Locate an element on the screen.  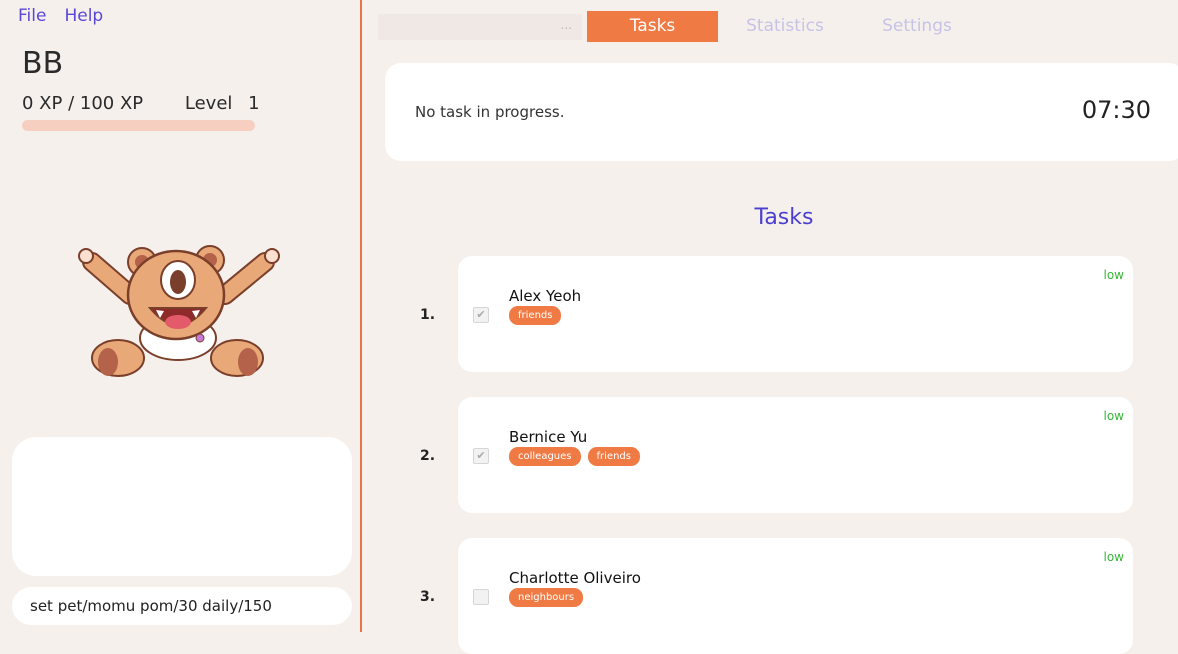
task-card: ✔ Alex Yeoh friends low is located at coordinates (795, 314).